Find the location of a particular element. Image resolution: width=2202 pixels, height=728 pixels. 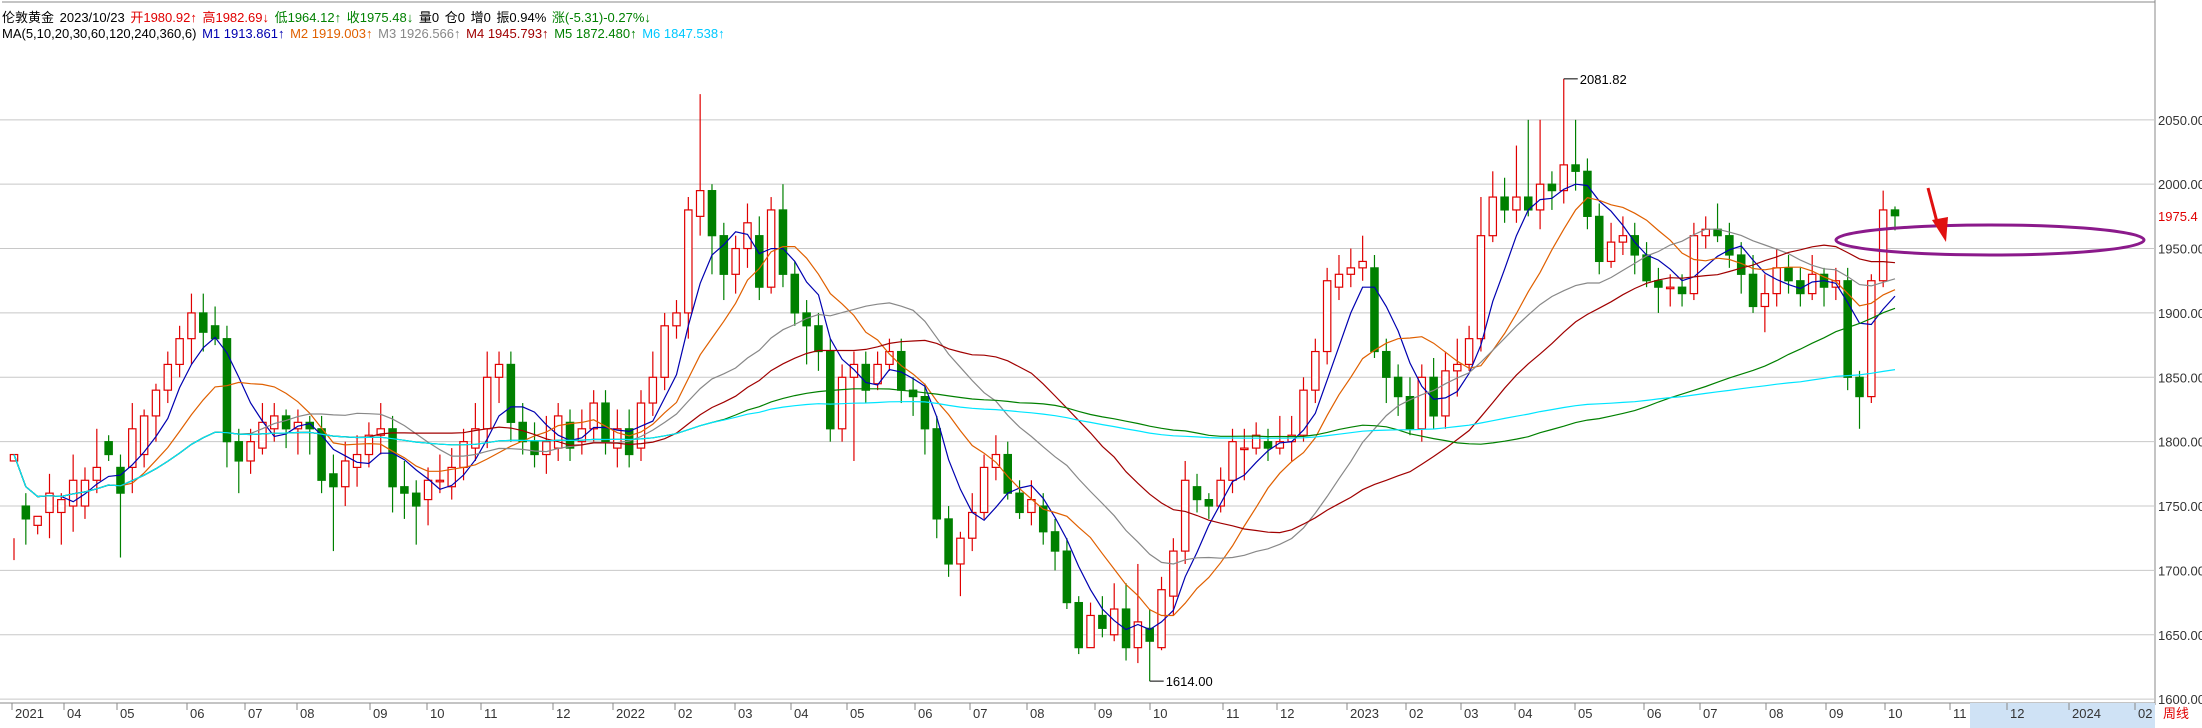

future-period-band is located at coordinates (2062, 715).